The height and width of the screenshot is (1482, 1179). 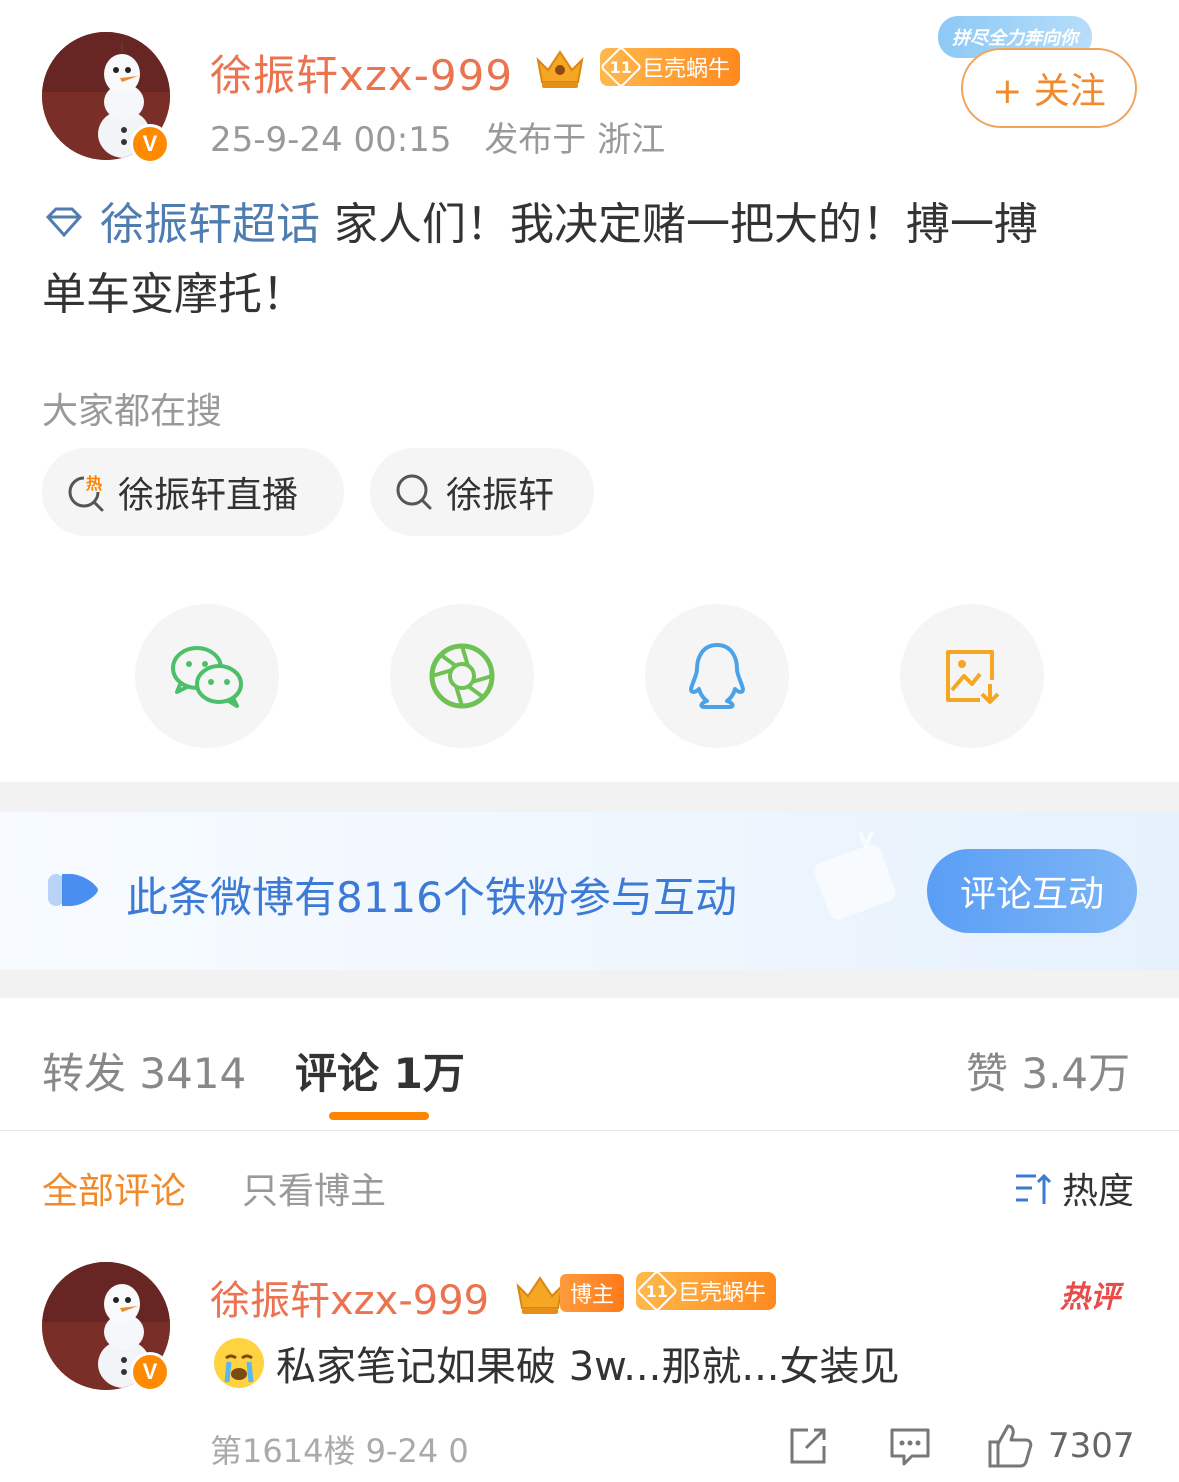 What do you see at coordinates (589, 797) in the screenshot?
I see `section-separator` at bounding box center [589, 797].